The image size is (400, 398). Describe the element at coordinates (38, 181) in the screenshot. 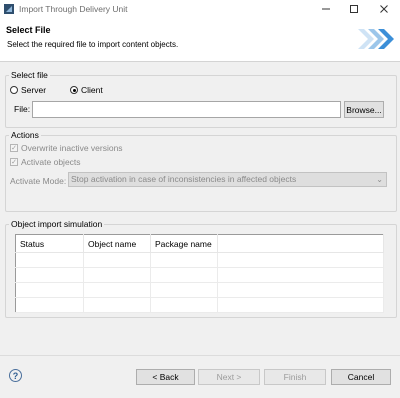

I see `activate-mode-label: Activate Mode:` at that location.